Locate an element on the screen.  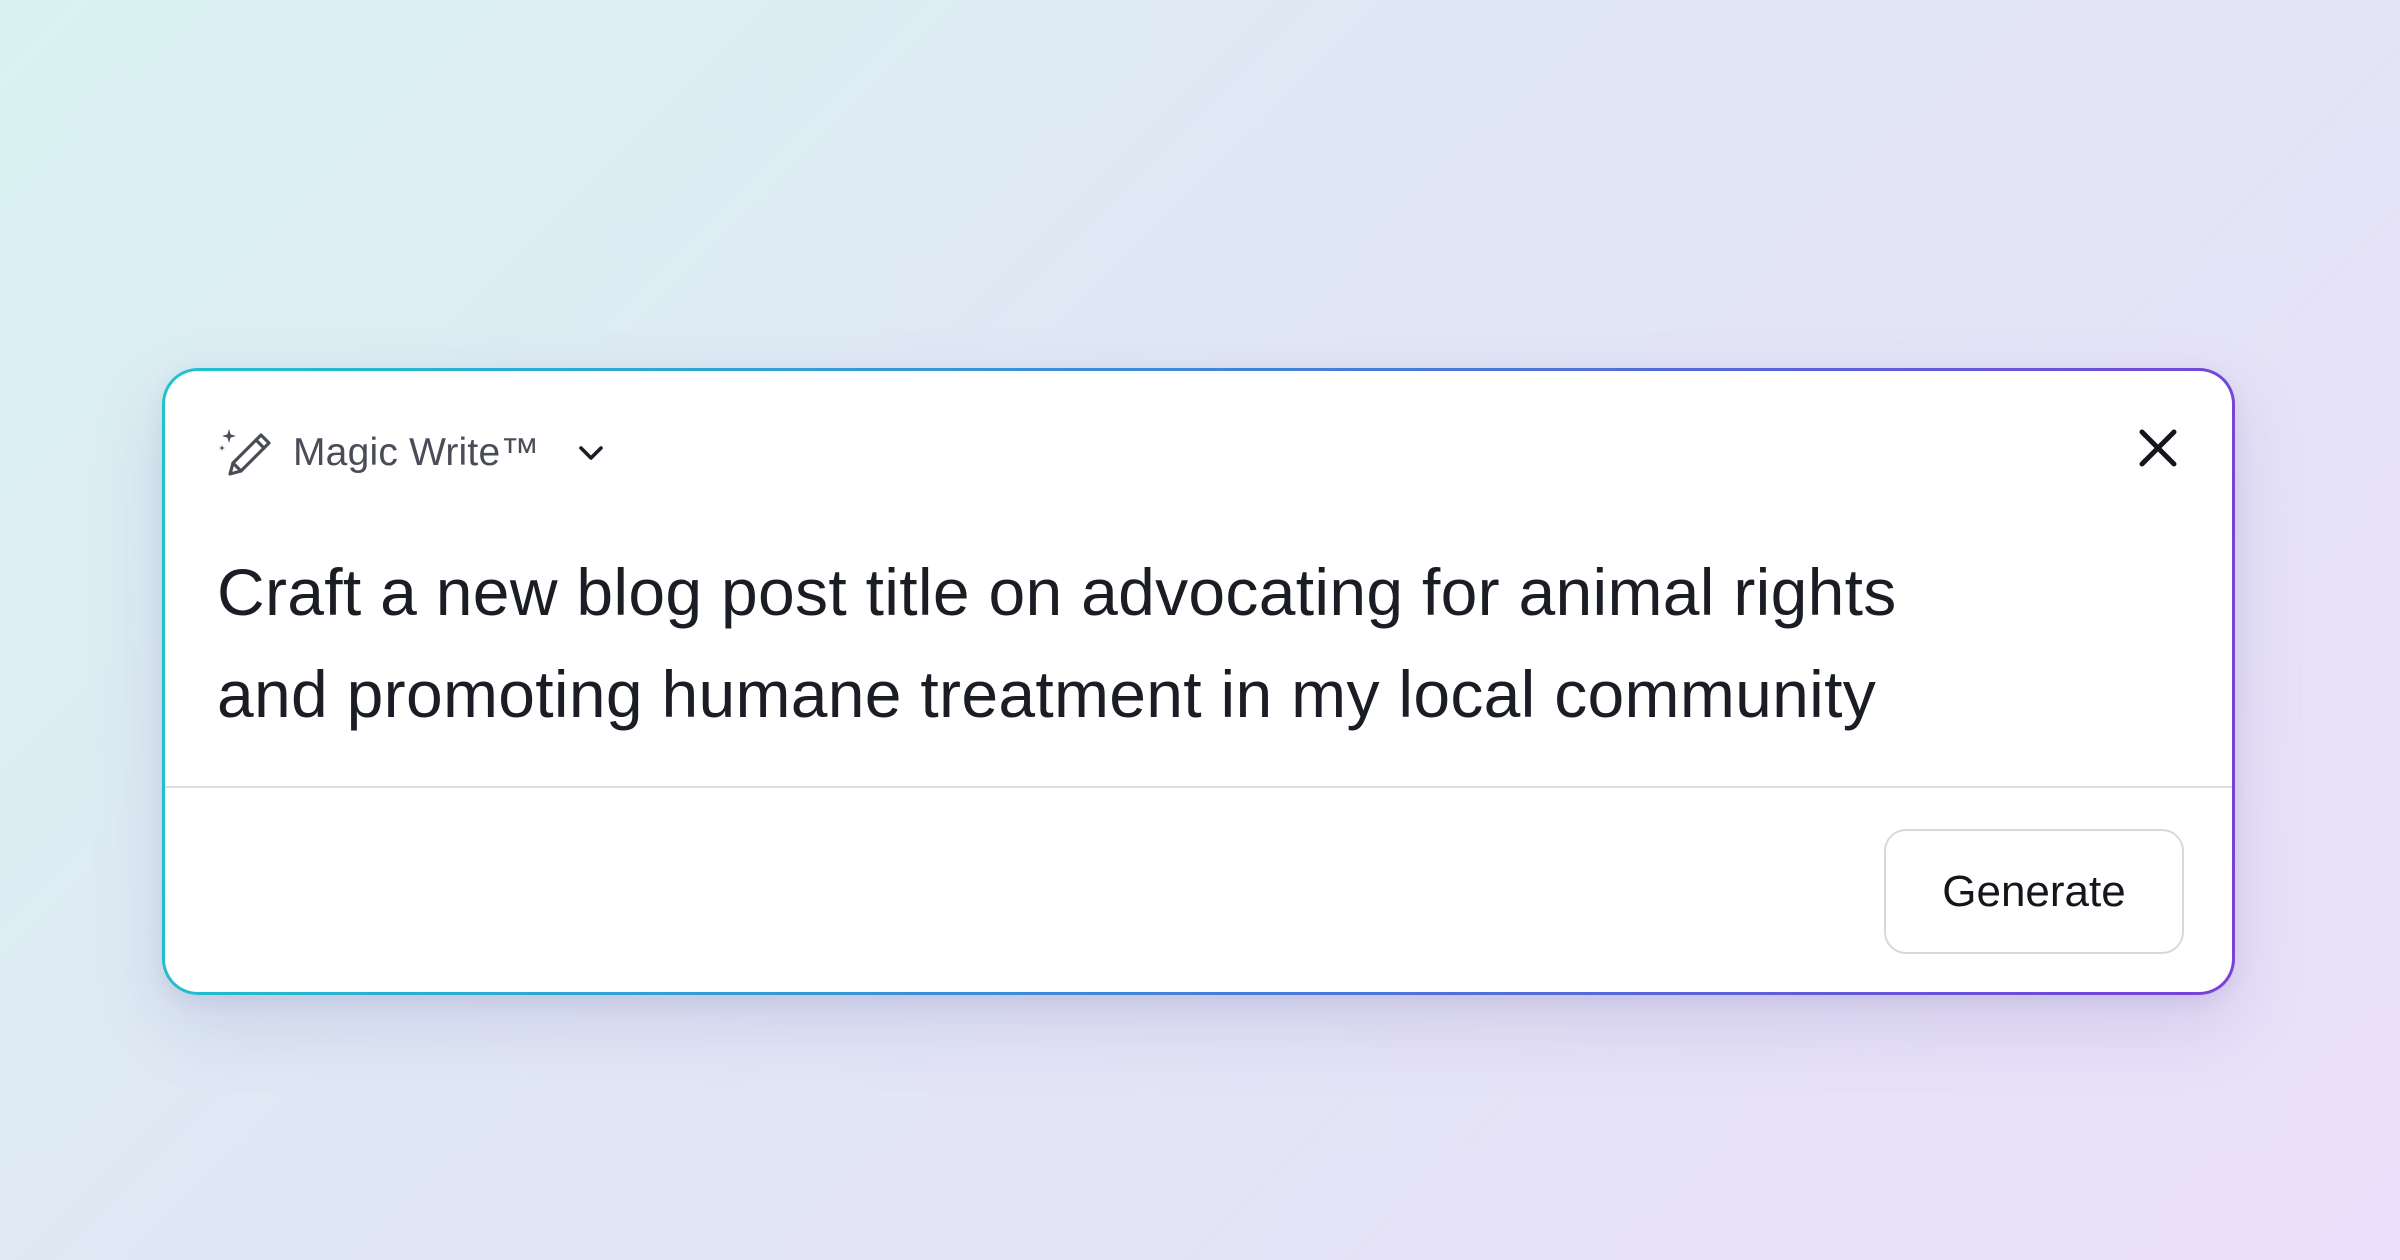
panel-header: Magic Write™ is located at coordinates (412, 453).